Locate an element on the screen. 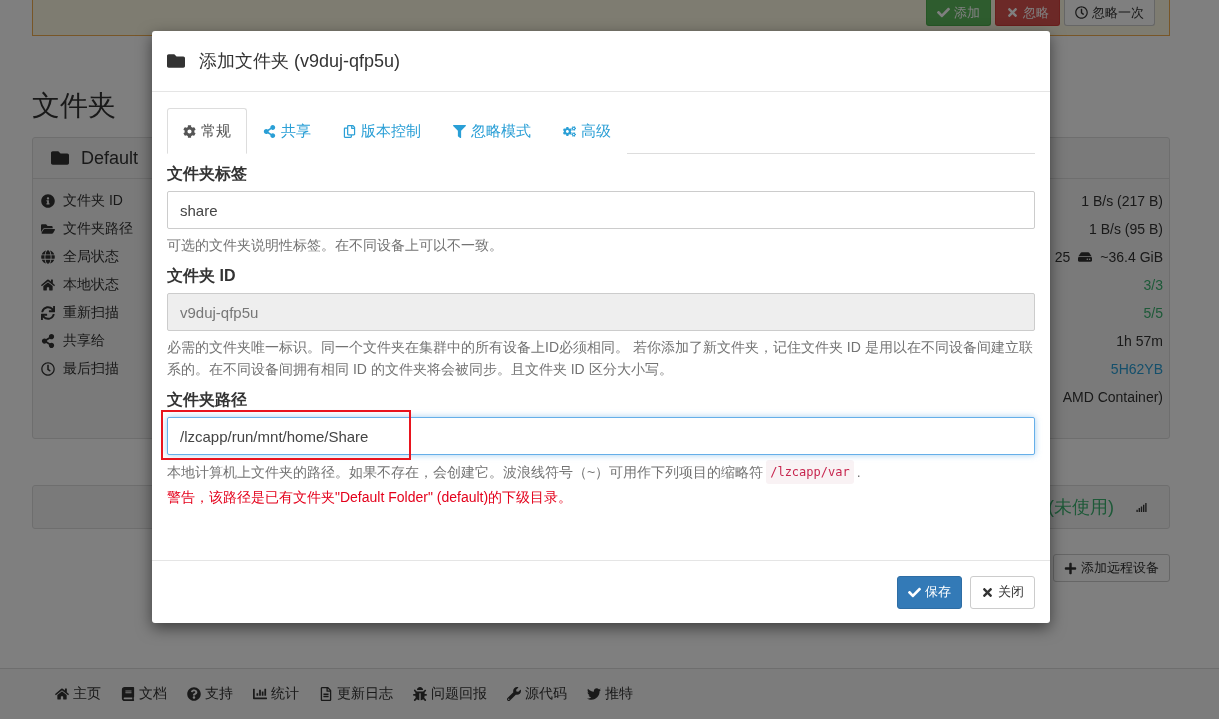  footer-link: 文档 is located at coordinates (144, 694).